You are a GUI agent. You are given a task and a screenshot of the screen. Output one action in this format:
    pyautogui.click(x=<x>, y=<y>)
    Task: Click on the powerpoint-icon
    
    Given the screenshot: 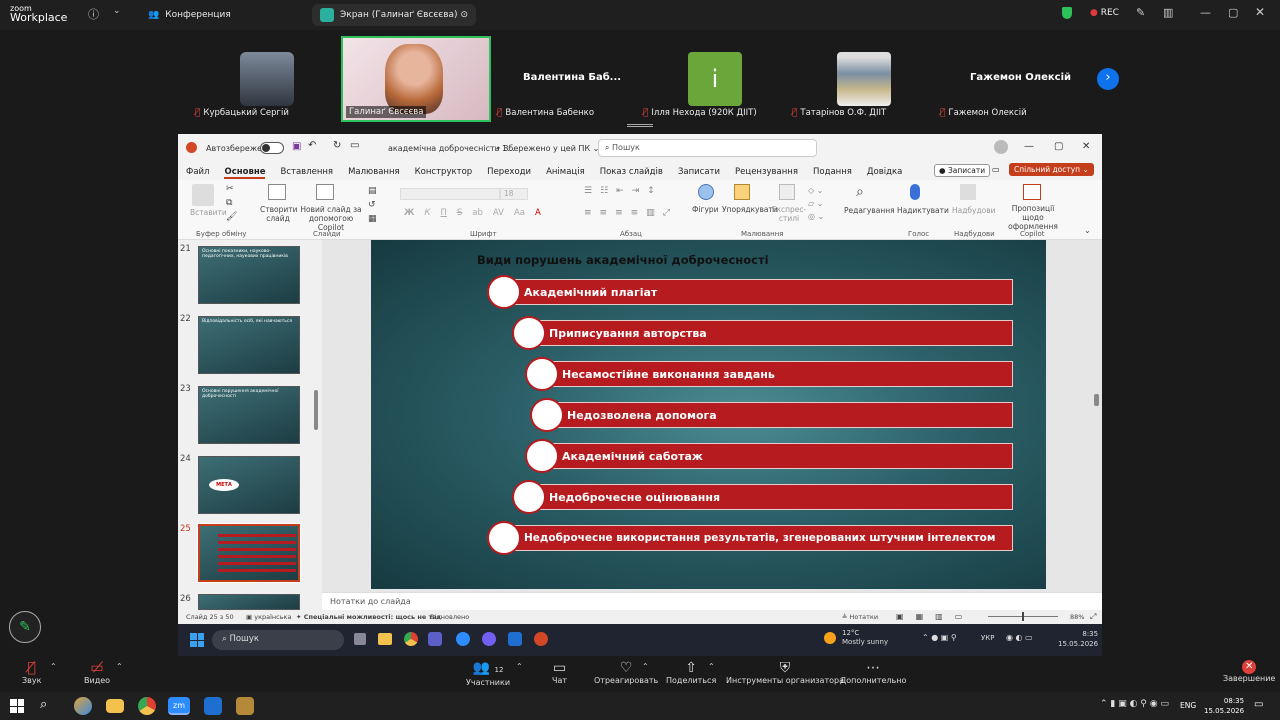 What is the action you would take?
    pyautogui.click(x=541, y=639)
    